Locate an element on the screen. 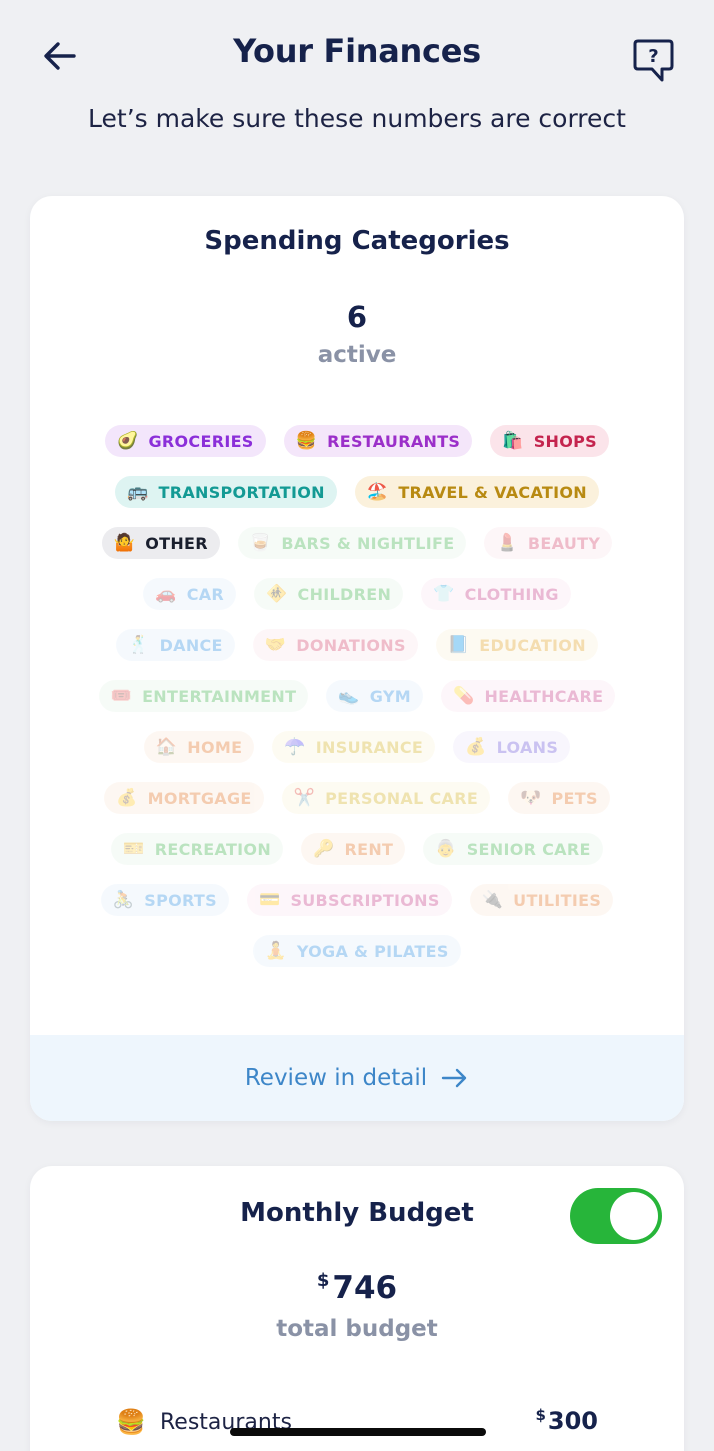  category-tag: 👵 SENIOR CARE is located at coordinates (513, 849).